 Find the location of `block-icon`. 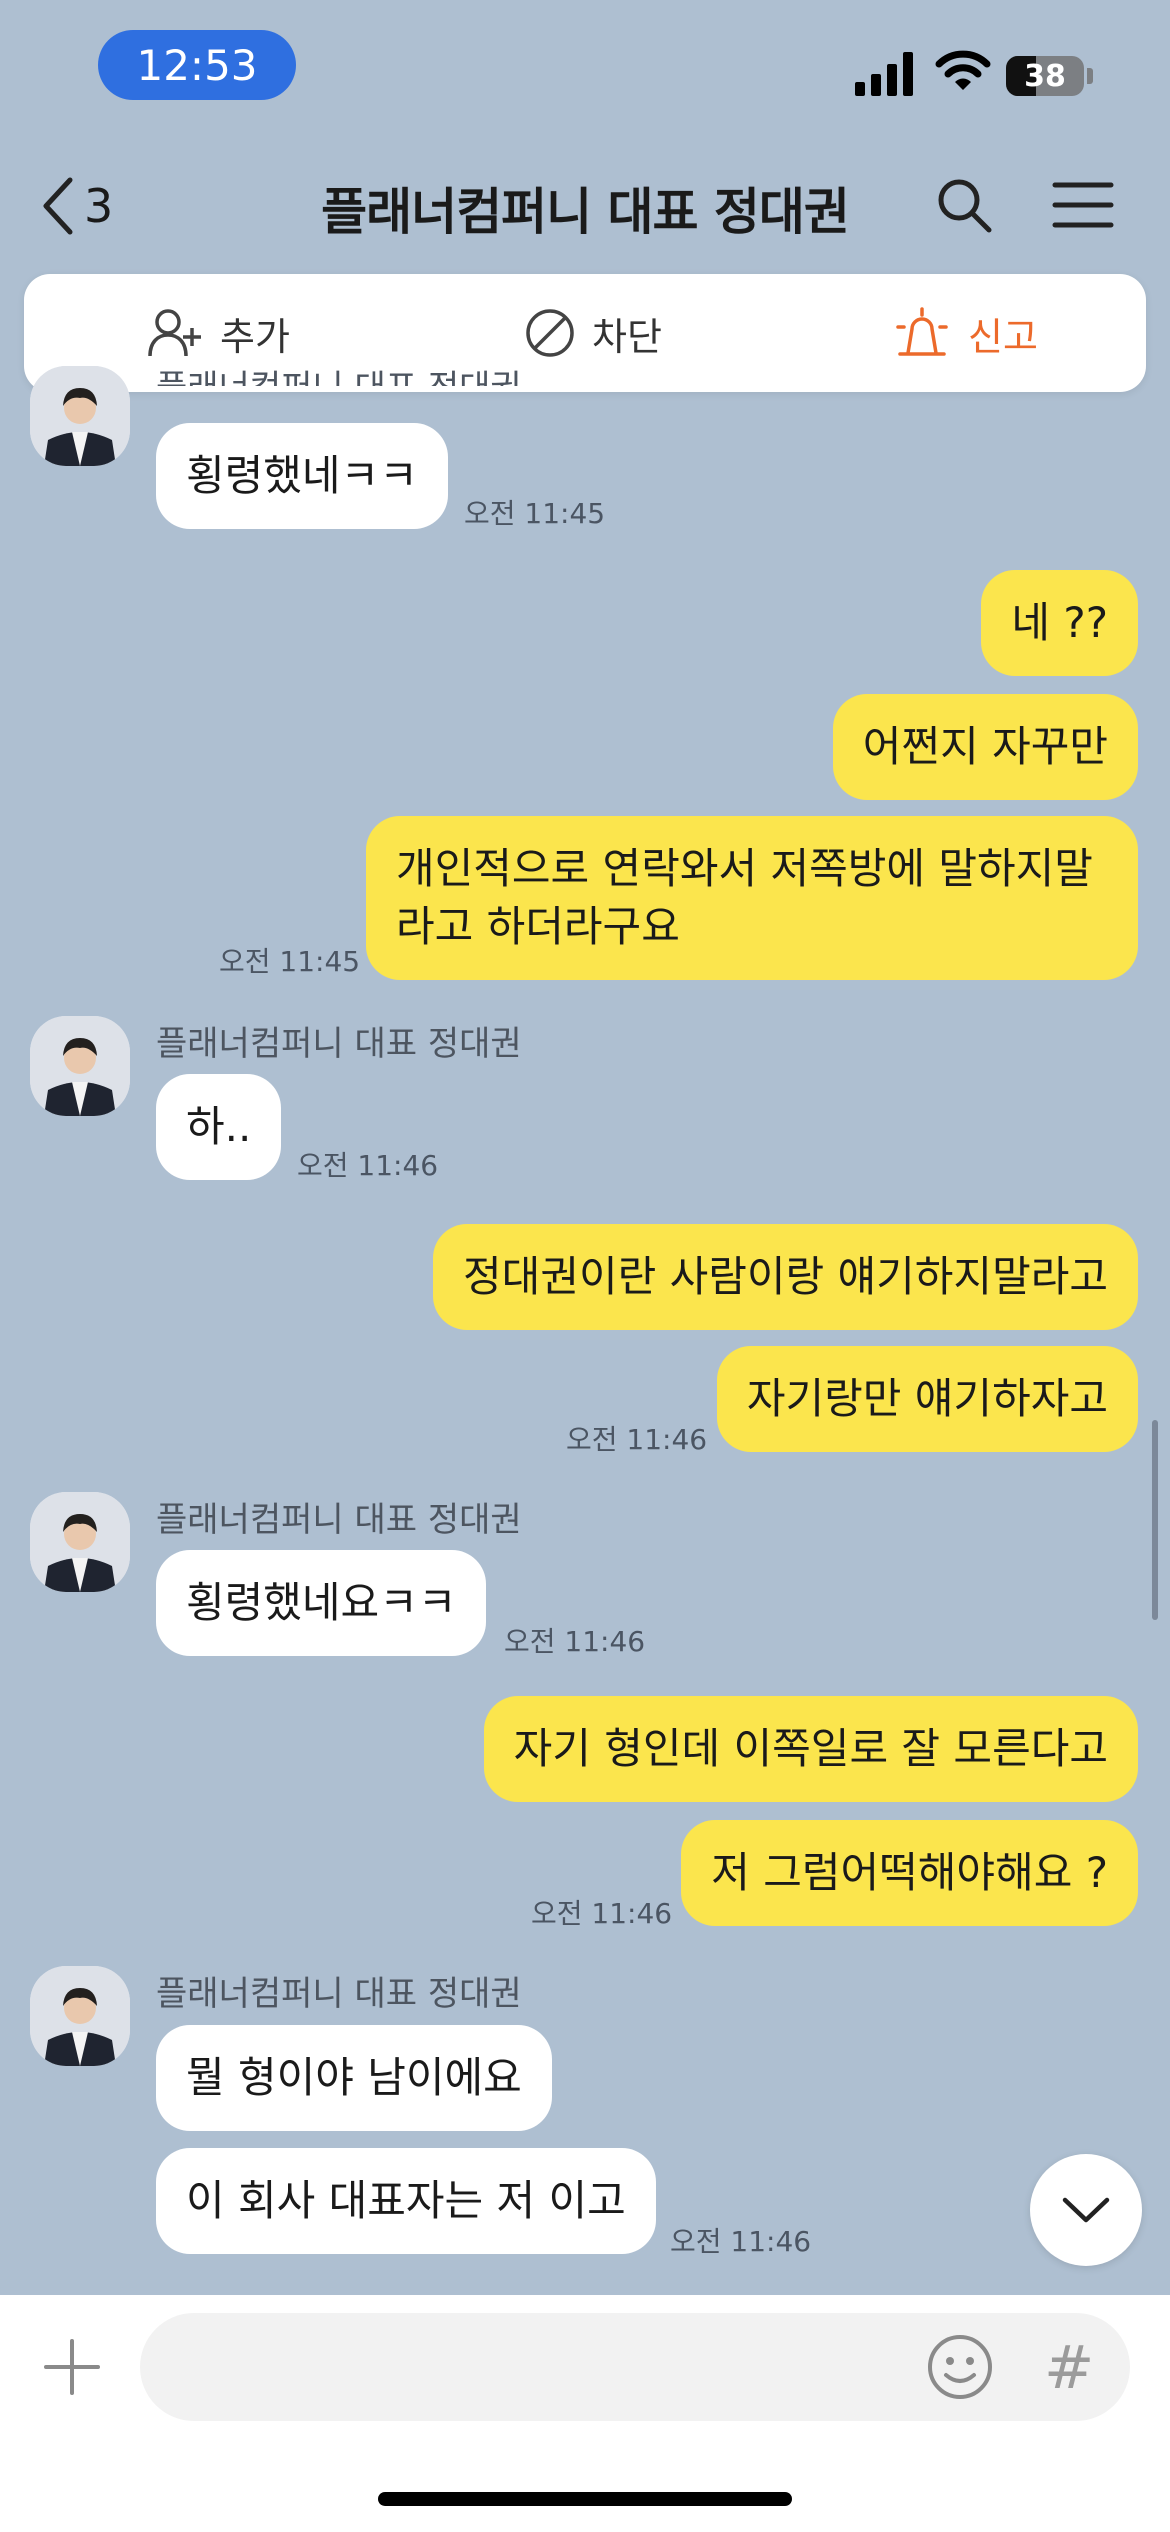

block-icon is located at coordinates (550, 333).